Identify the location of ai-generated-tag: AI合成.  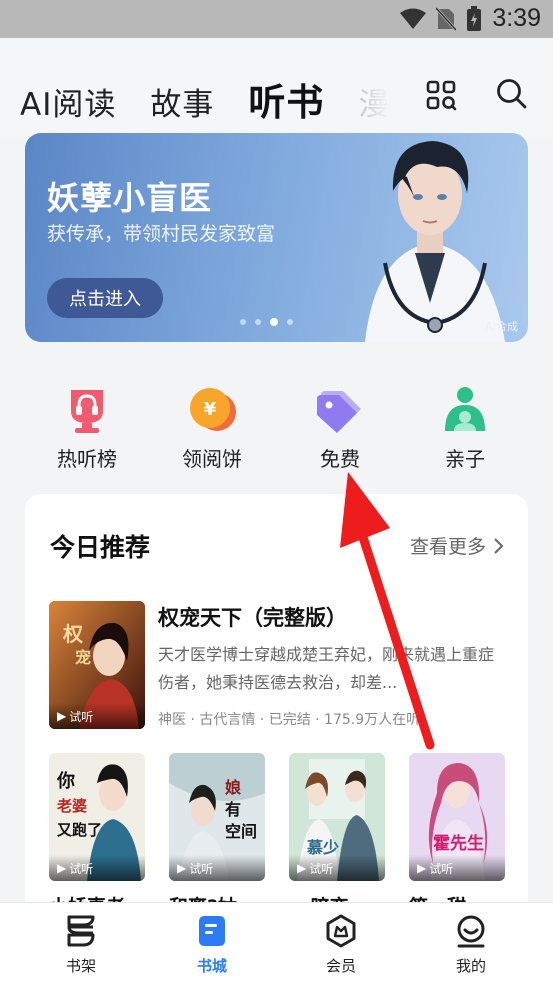
(501, 326).